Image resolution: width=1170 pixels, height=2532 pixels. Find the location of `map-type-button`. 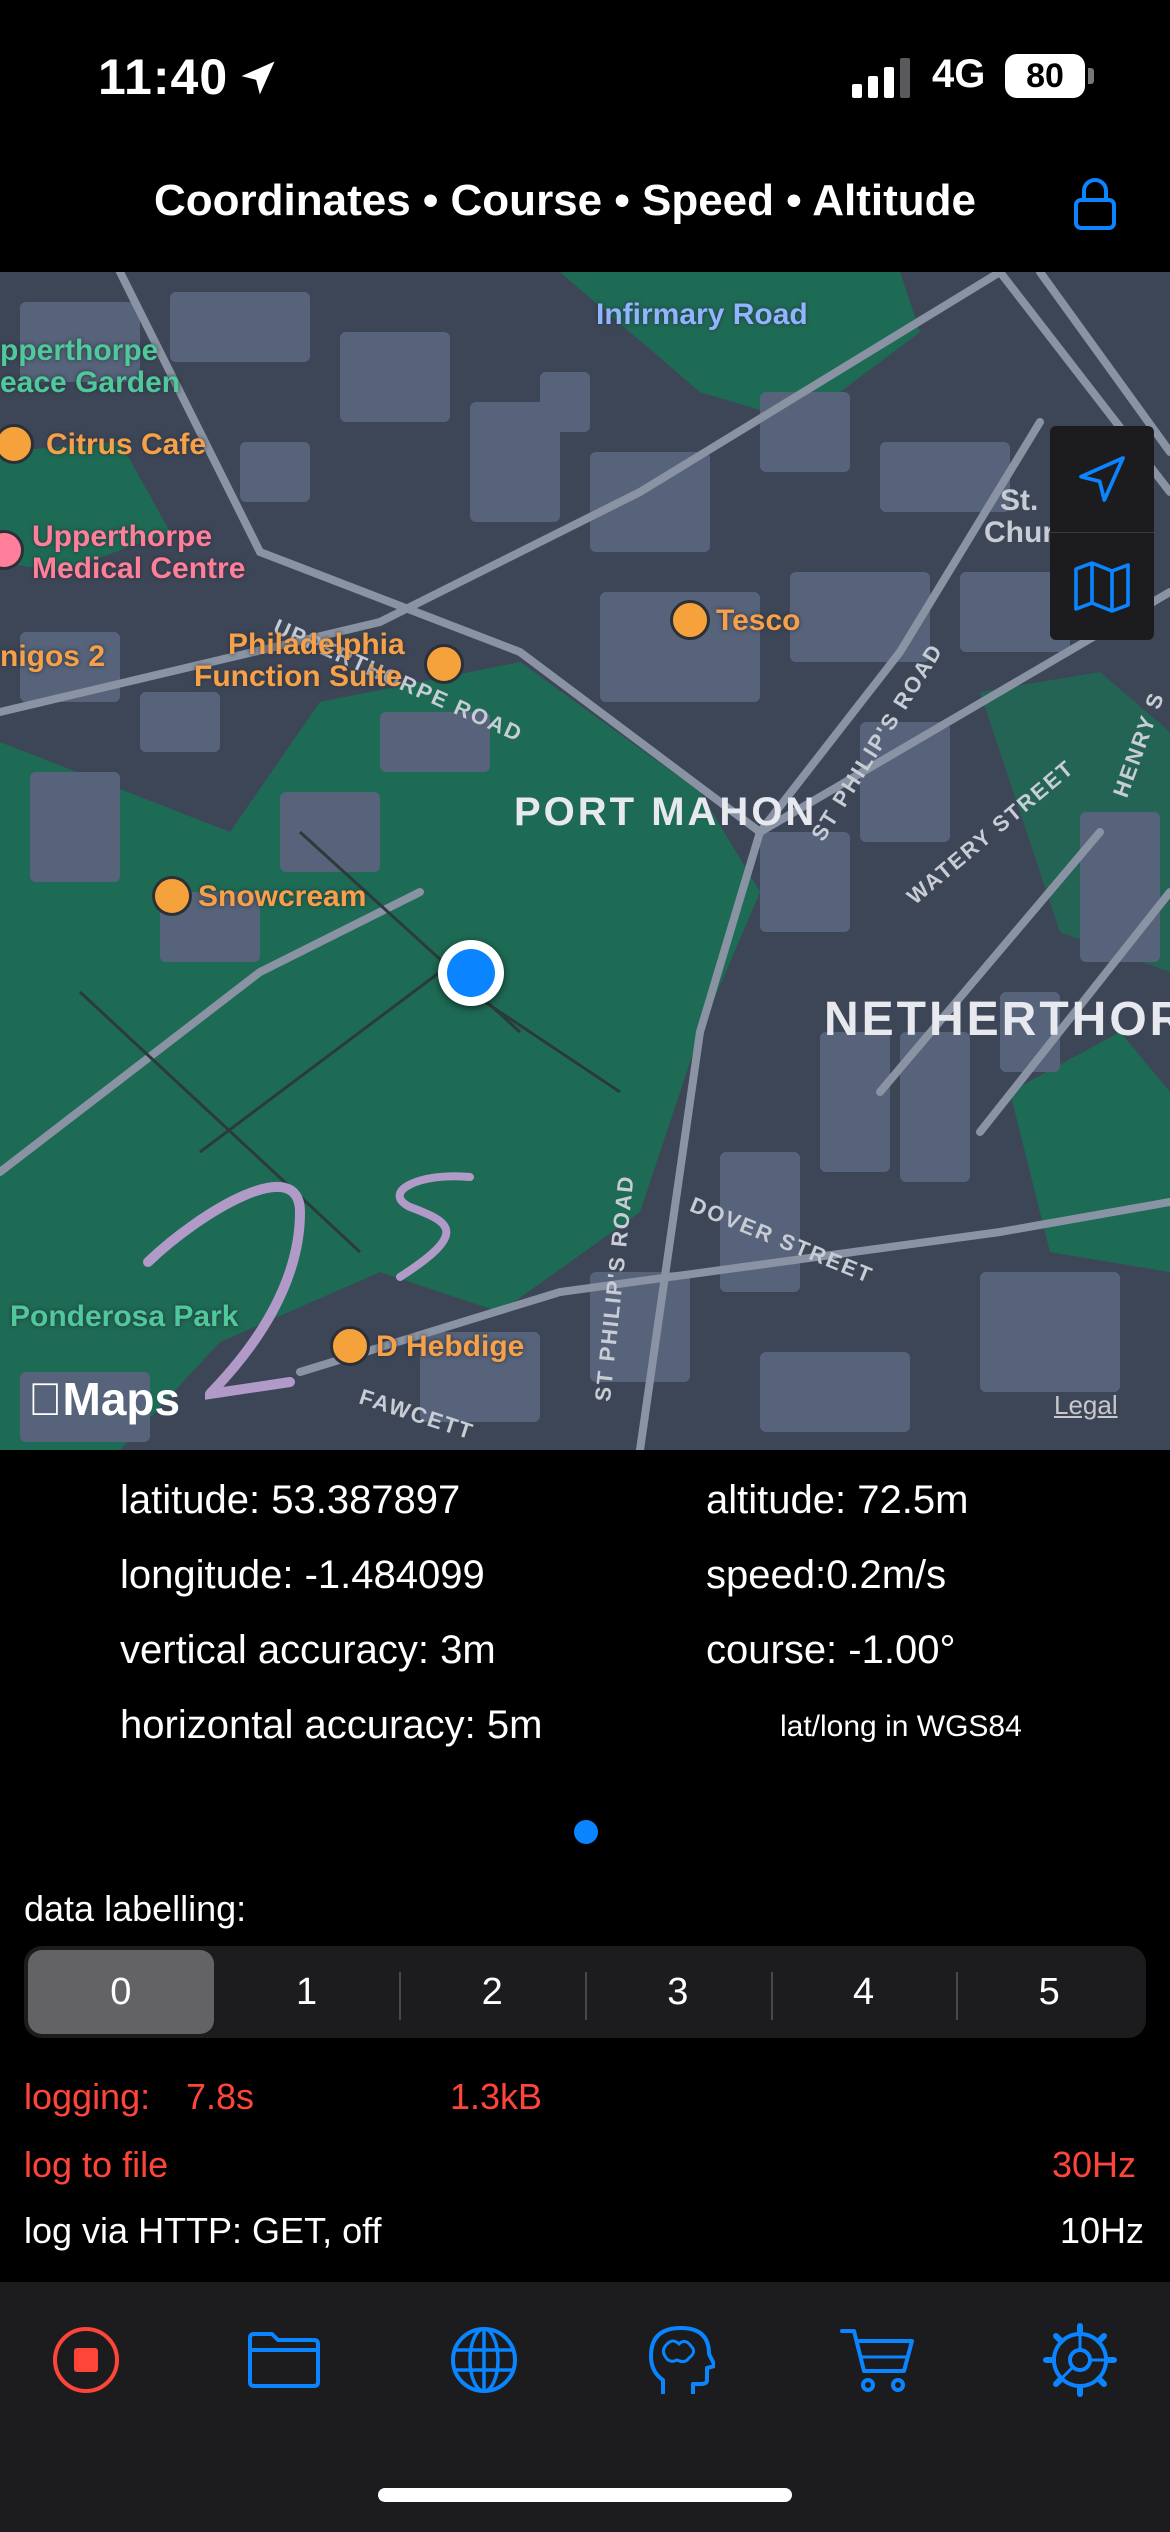

map-type-button is located at coordinates (1102, 586).